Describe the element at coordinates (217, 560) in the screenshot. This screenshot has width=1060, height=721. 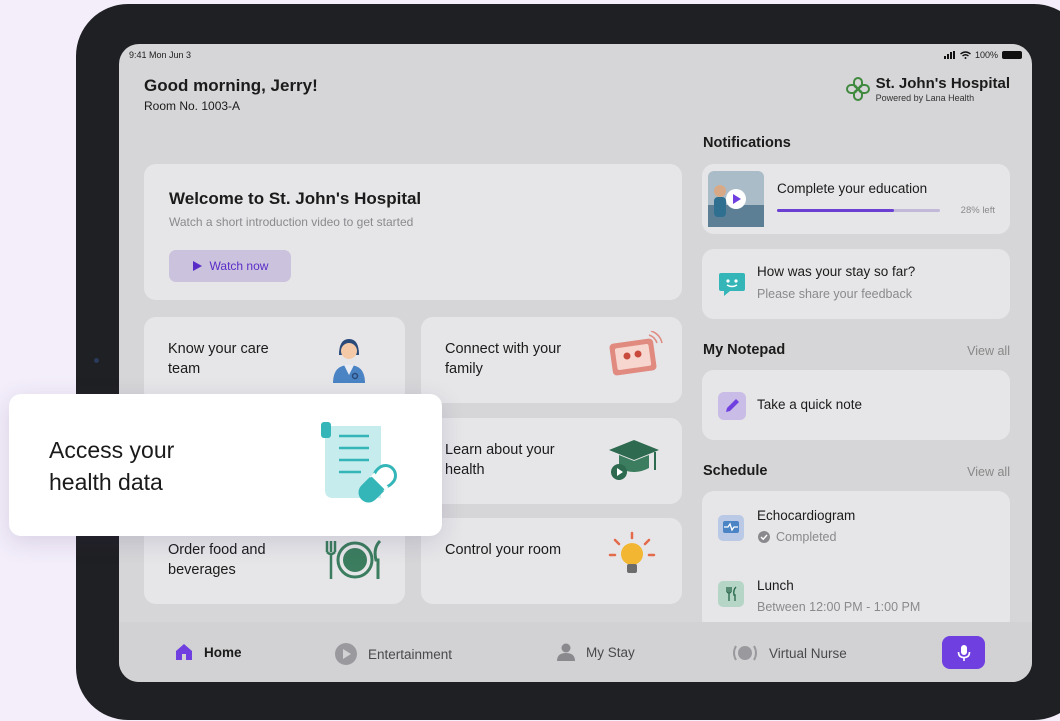
I see `tile-order-food-label: Order food and beverages` at that location.